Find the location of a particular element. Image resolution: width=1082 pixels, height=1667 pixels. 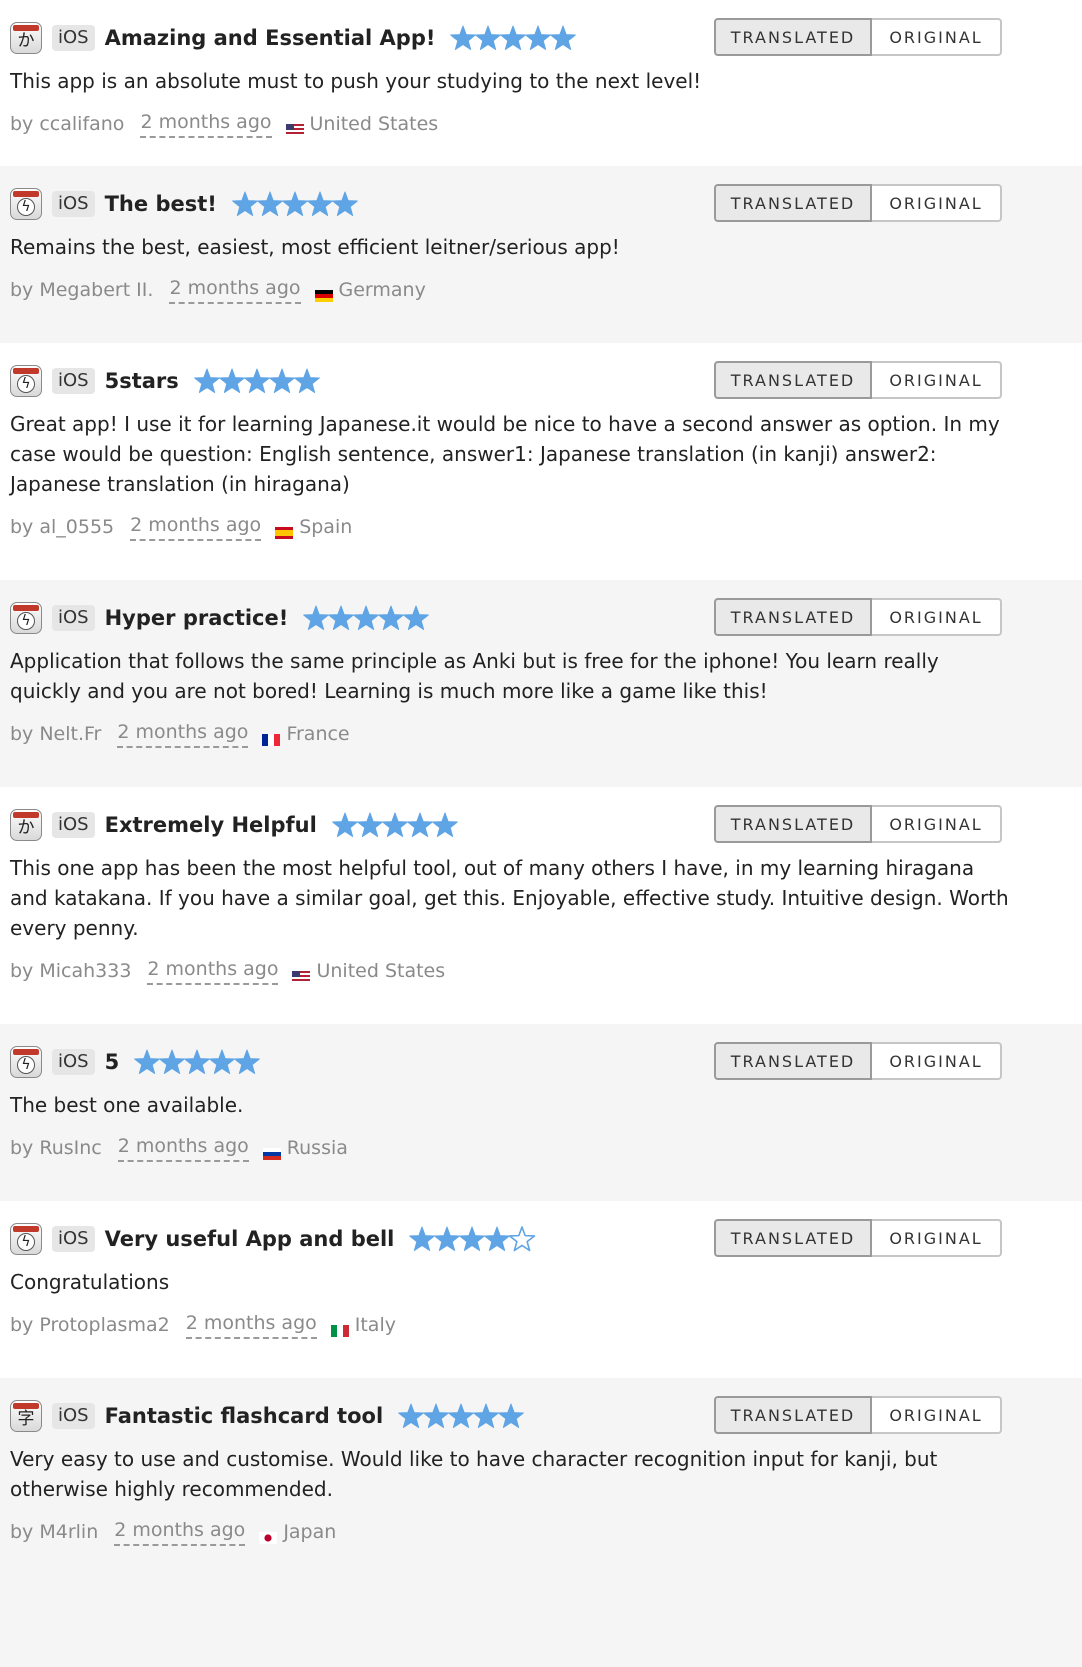

review-author: by M4rlin is located at coordinates (54, 1532).